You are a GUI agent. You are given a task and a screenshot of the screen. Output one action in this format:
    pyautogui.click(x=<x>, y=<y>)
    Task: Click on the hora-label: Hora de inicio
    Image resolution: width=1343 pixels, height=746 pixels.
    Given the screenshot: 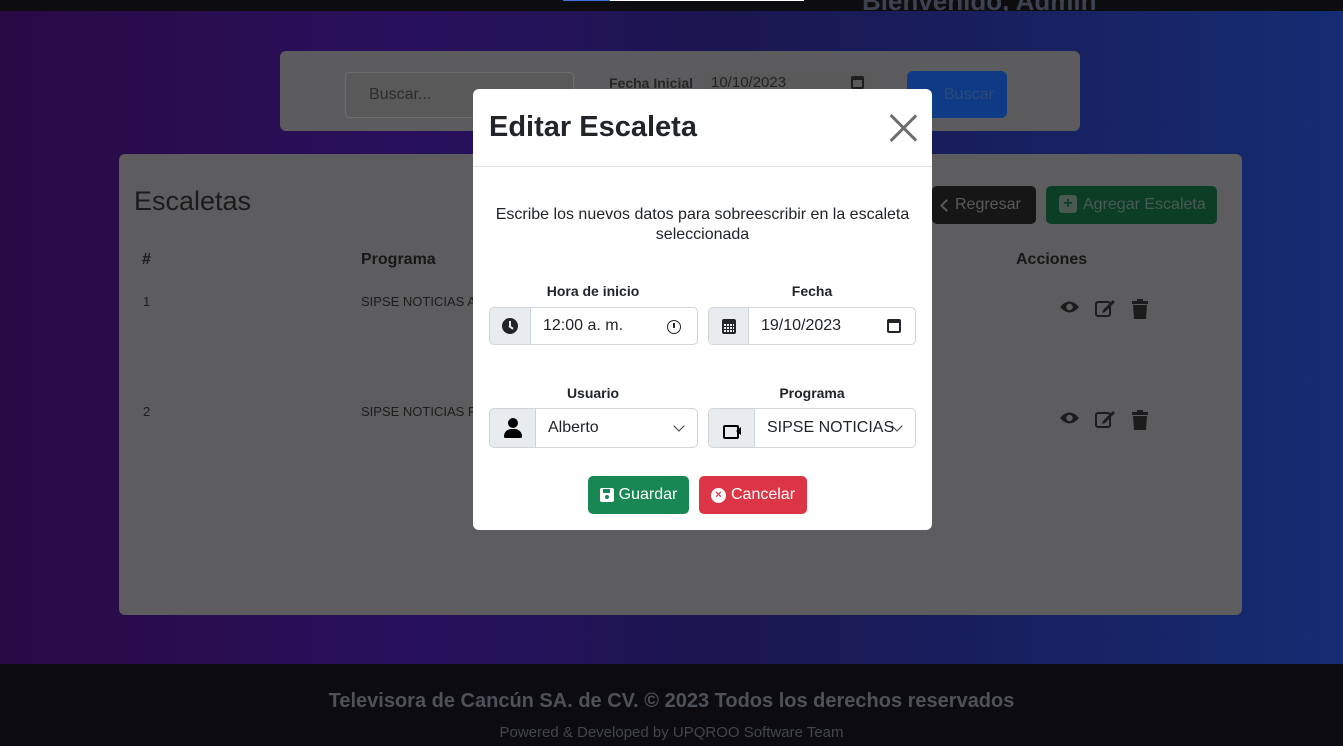 What is the action you would take?
    pyautogui.click(x=593, y=291)
    